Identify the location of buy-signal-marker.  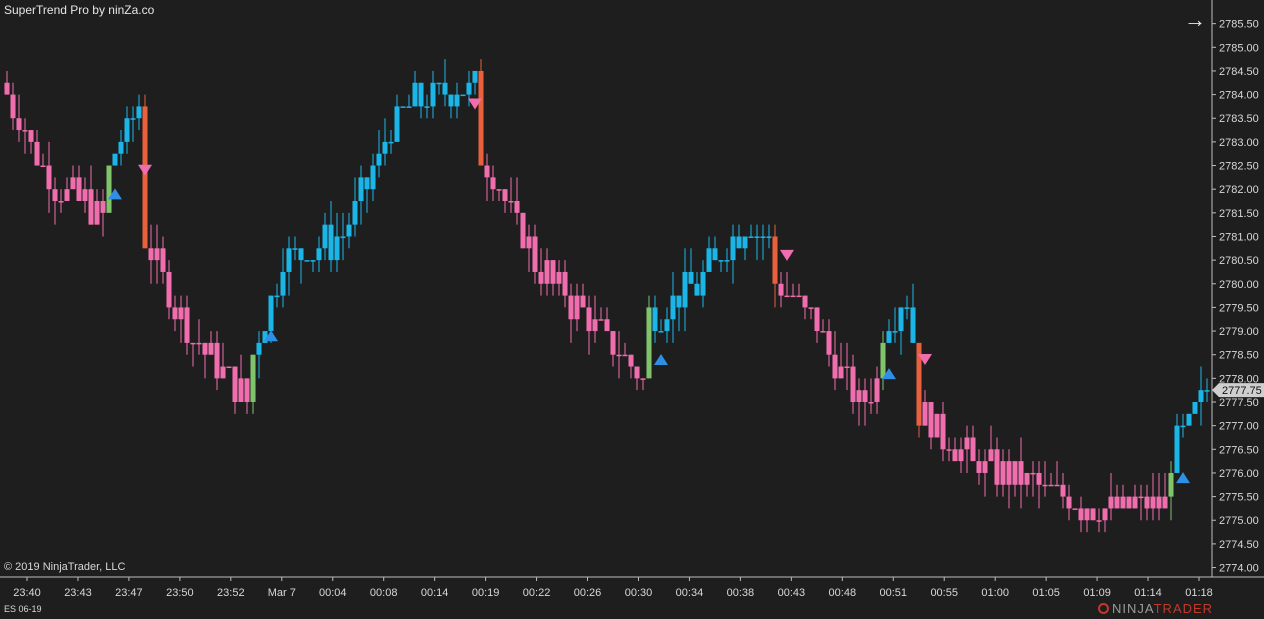
(661, 359).